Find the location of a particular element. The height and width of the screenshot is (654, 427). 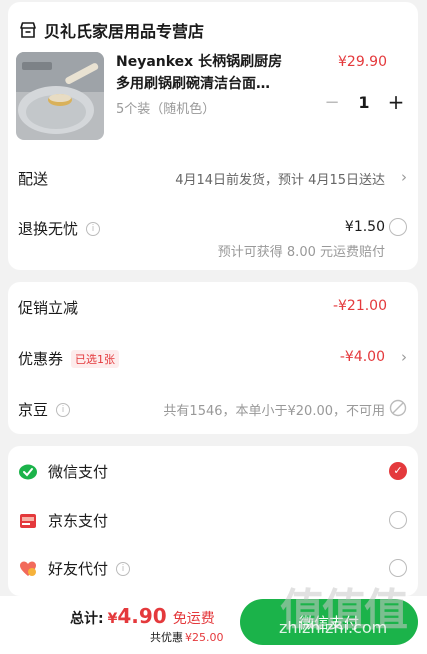

returns-price: ¥1.50 is located at coordinates (364, 227).